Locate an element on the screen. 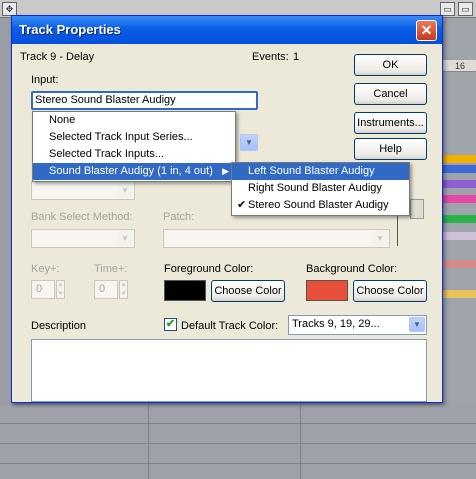 This screenshot has height=479, width=476. check-icon: ✔ is located at coordinates (242, 205).